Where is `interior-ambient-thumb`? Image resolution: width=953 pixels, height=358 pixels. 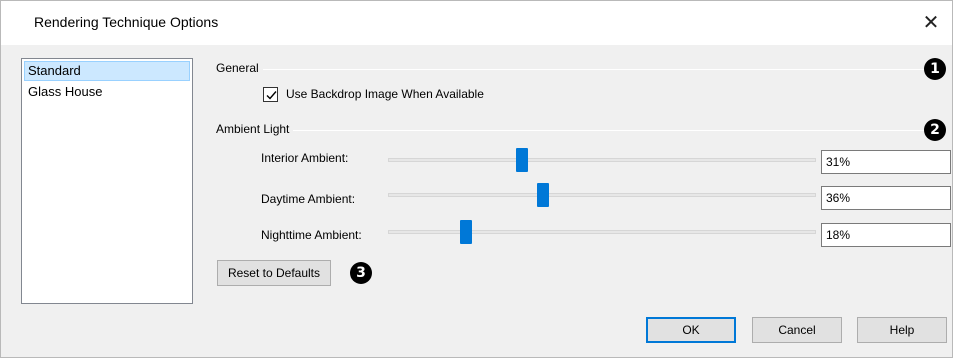
interior-ambient-thumb is located at coordinates (521, 160).